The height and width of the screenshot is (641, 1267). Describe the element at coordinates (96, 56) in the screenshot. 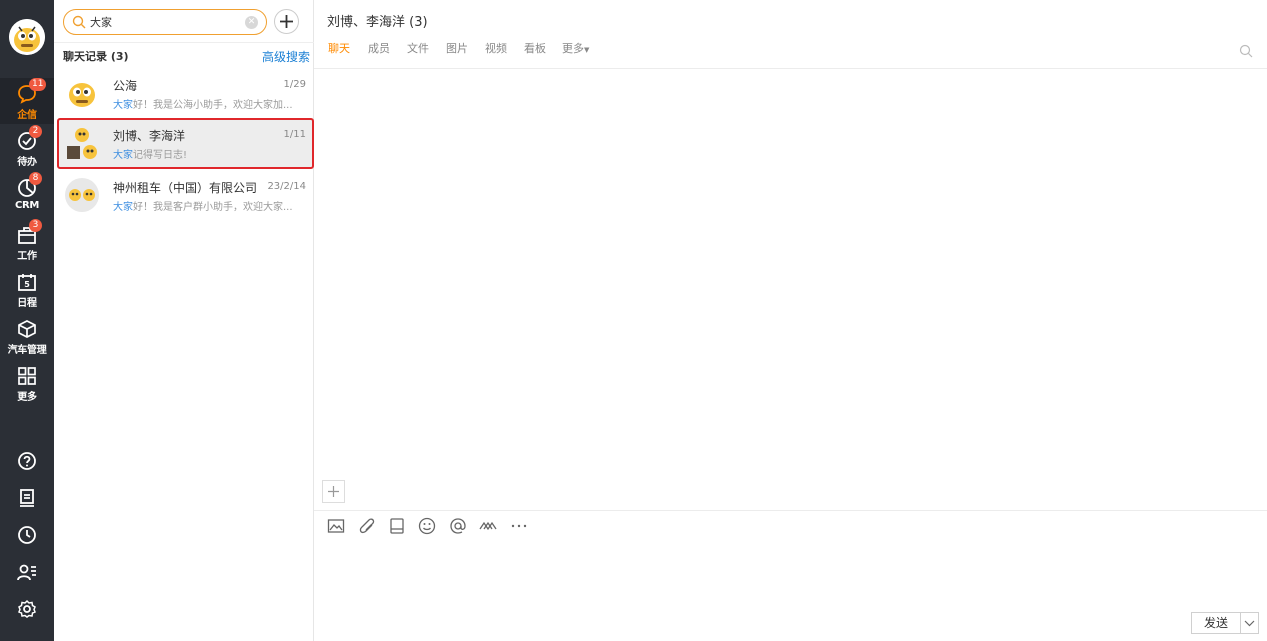

I see `chat-records-header: 聊天记录 (3)` at that location.